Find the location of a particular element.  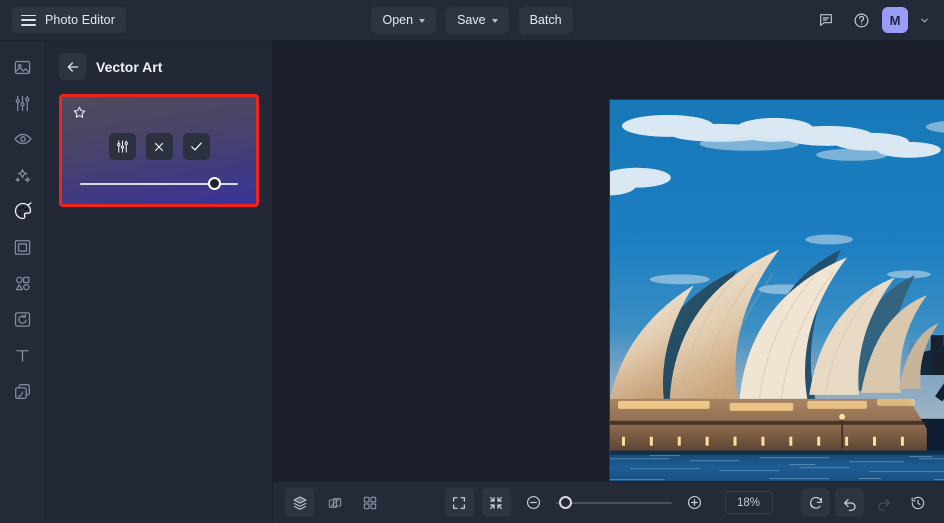

arrow-left-icon is located at coordinates (72, 66).